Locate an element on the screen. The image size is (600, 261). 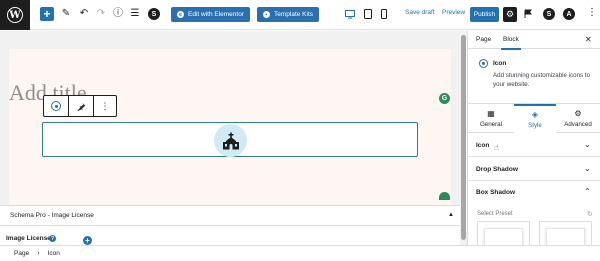
panel-drop-shadow-label: Drop Shadow is located at coordinates (497, 169).